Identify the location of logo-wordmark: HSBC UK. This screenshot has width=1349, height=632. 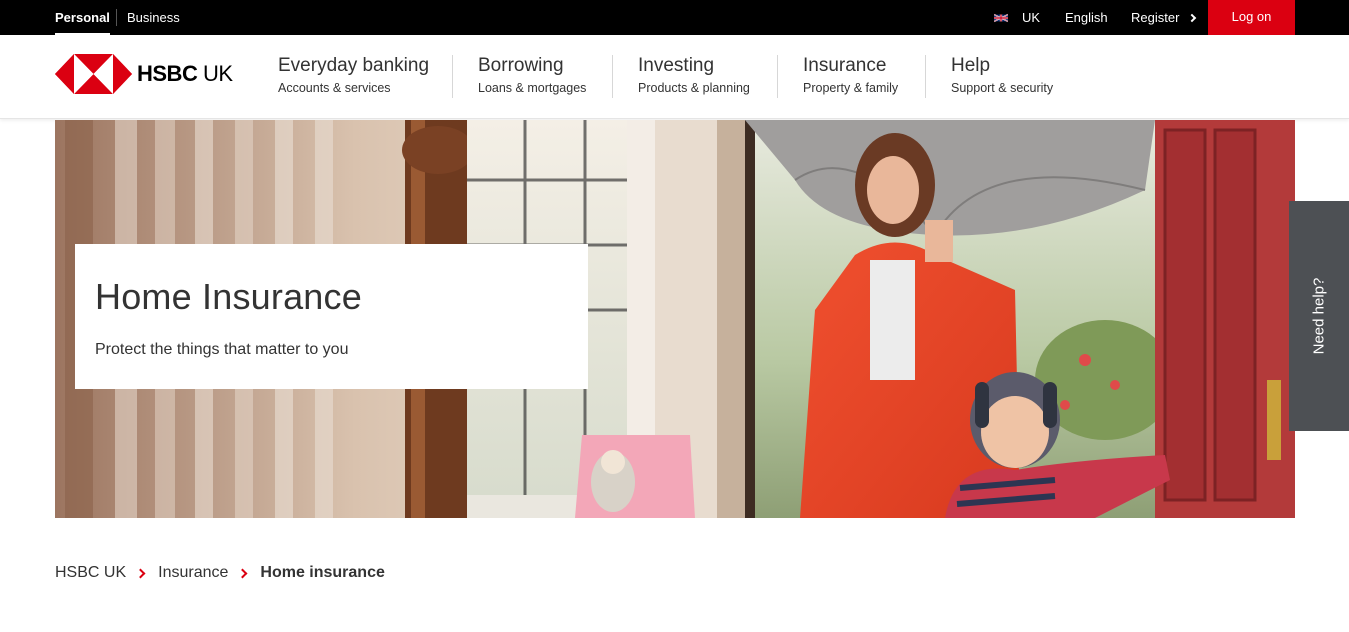
(185, 74).